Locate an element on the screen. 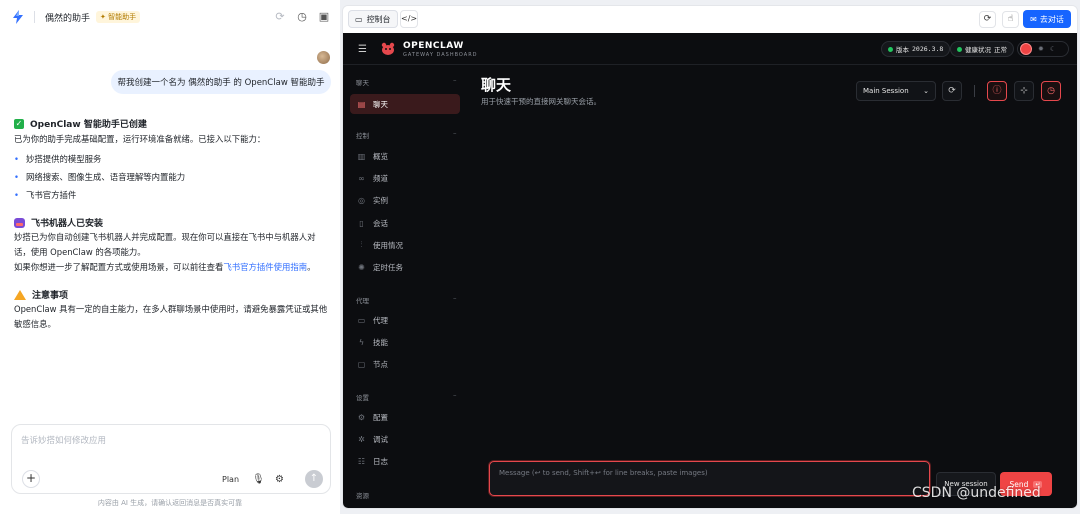 The width and height of the screenshot is (1080, 514). bug-icon: ✲ is located at coordinates (361, 439).